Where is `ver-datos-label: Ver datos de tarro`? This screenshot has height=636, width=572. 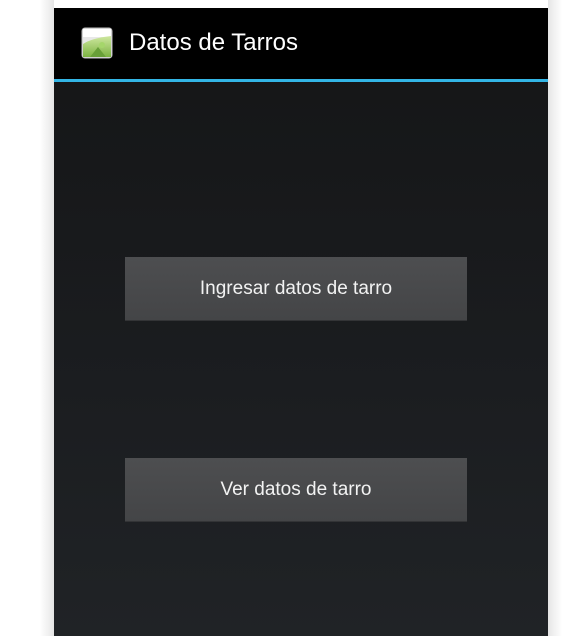
ver-datos-label: Ver datos de tarro is located at coordinates (296, 489).